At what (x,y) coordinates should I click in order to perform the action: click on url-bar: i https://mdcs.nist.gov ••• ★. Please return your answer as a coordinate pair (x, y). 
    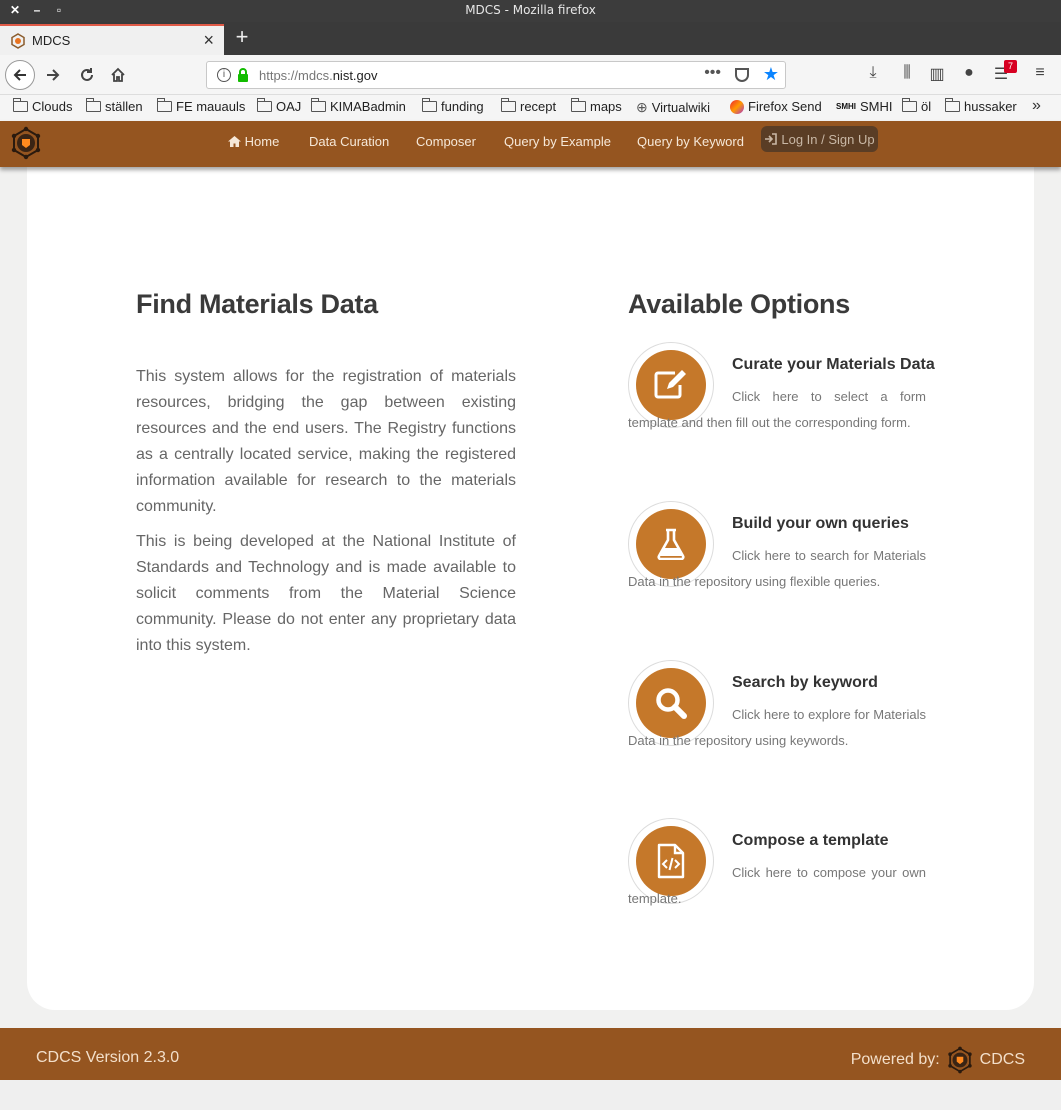
    Looking at the image, I should click on (496, 75).